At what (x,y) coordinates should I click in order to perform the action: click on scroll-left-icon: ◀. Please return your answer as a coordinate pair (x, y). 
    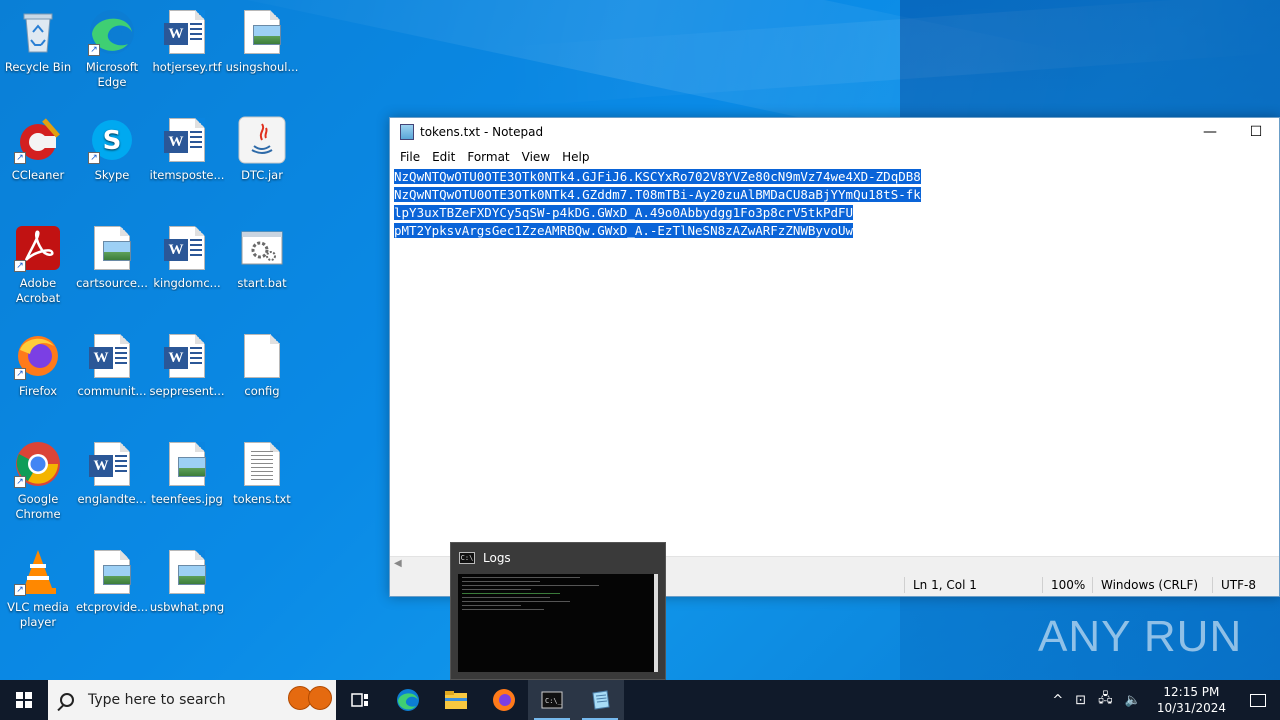
    Looking at the image, I should click on (398, 563).